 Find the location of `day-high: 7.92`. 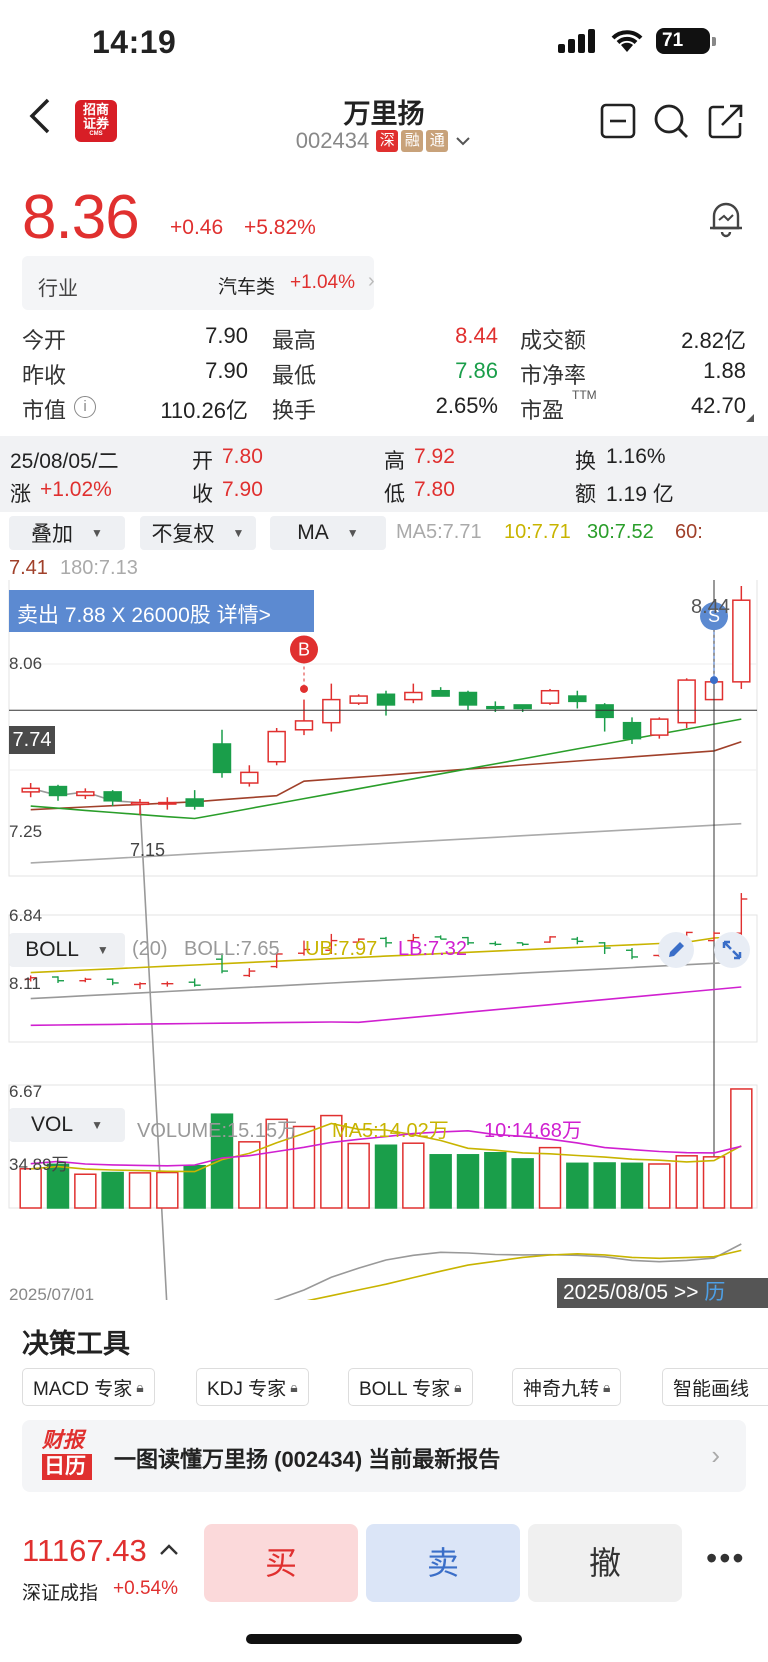

day-high: 7.92 is located at coordinates (434, 456).